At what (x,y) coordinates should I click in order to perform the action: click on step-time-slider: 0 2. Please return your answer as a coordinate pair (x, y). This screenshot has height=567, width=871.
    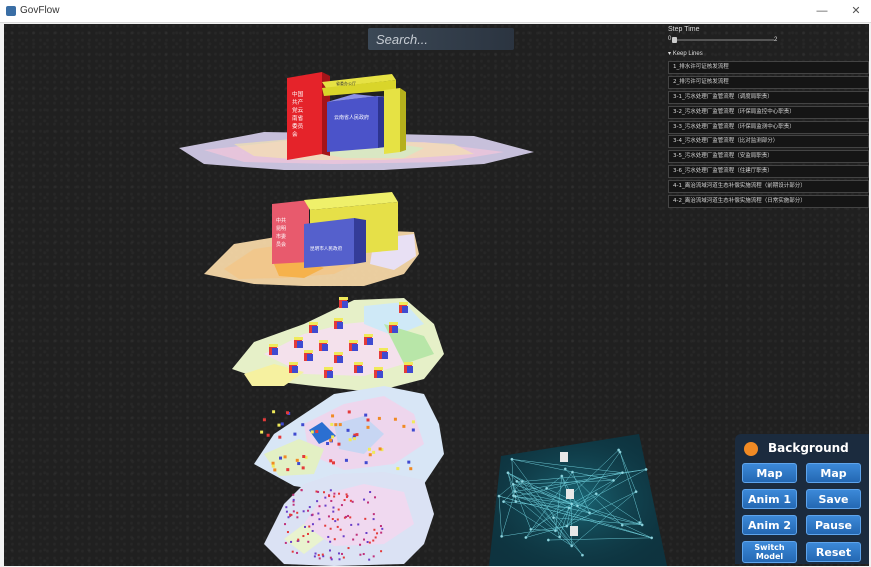
    Looking at the image, I should click on (723, 39).